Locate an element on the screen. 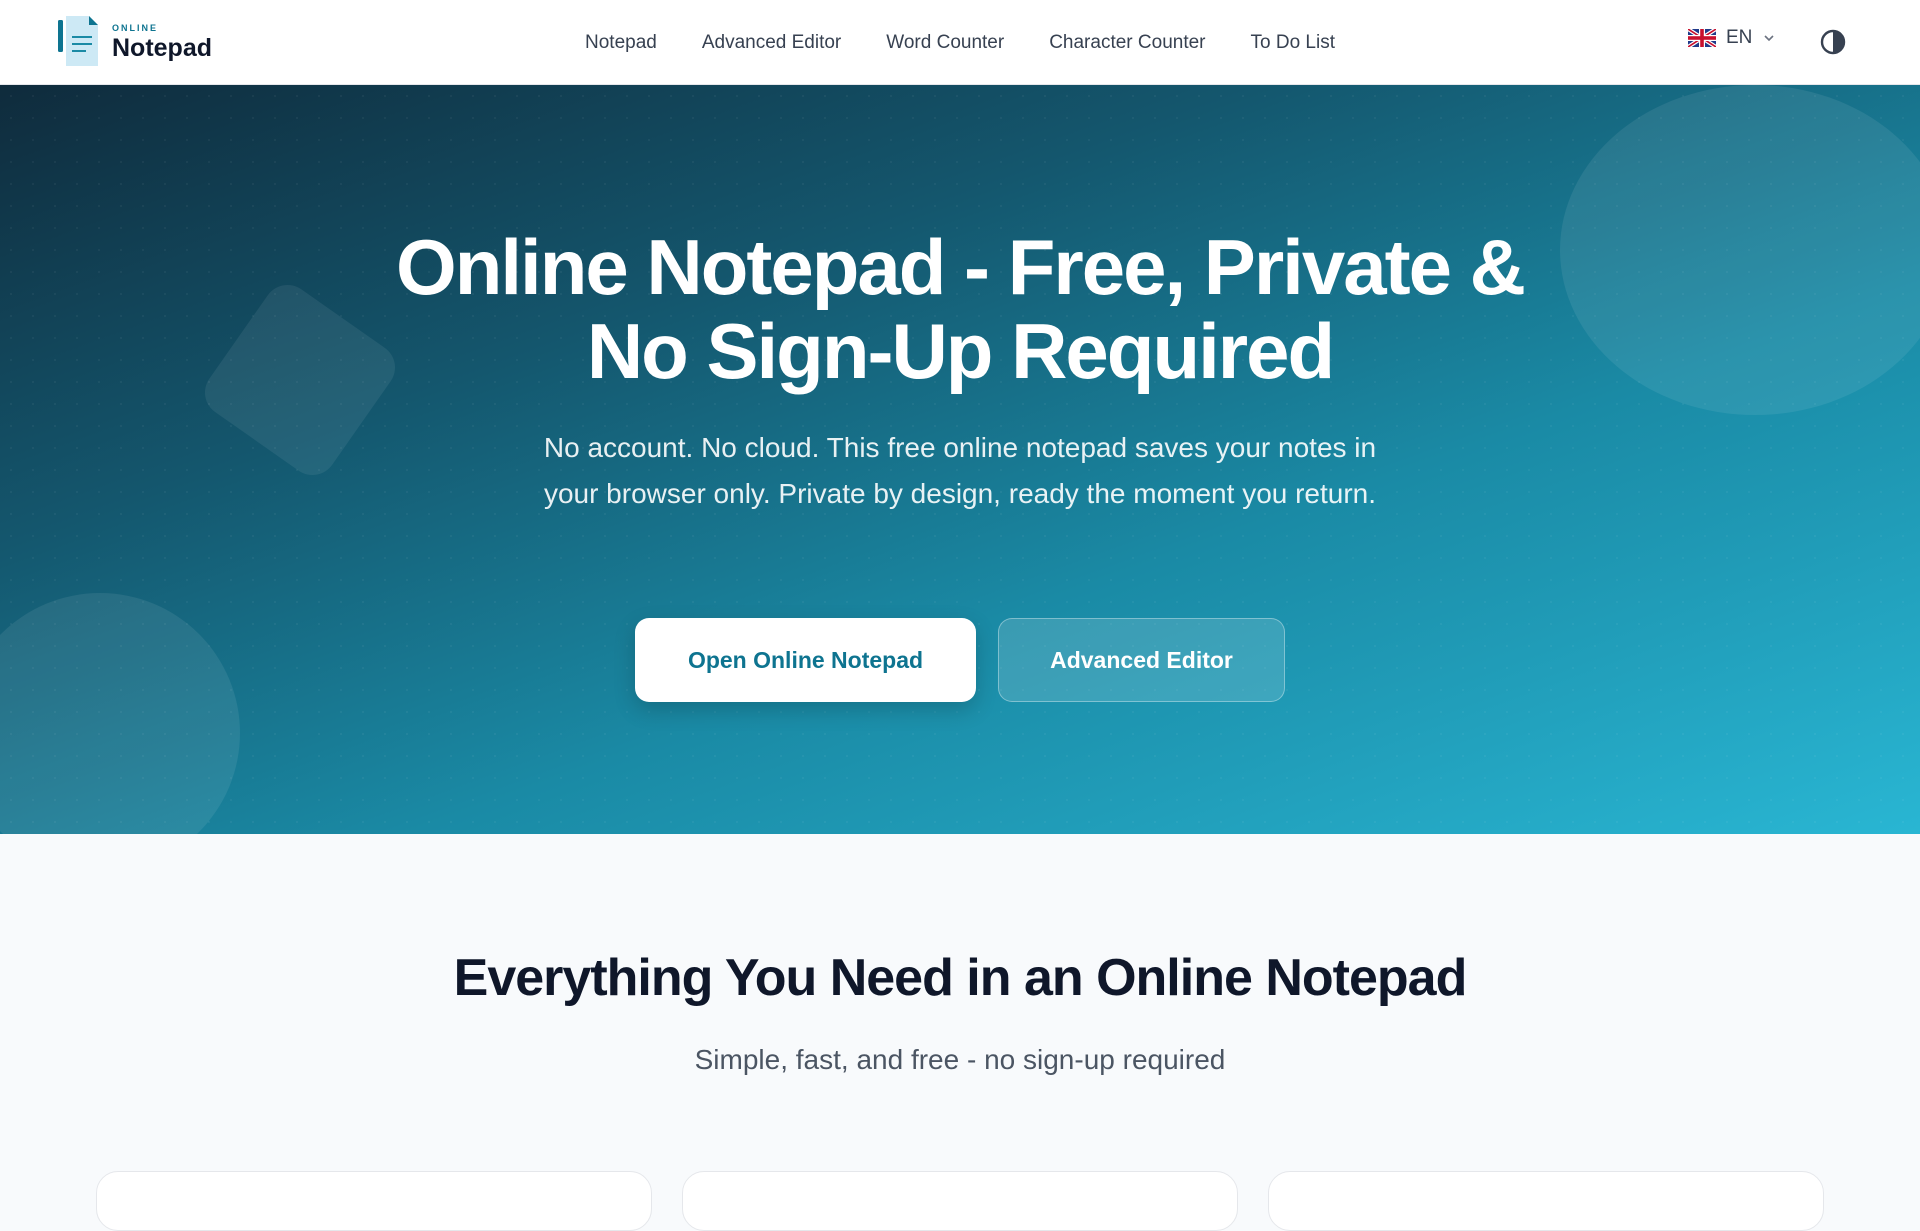 The width and height of the screenshot is (1920, 1231). logo: ONLINE Notepad is located at coordinates (135, 42).